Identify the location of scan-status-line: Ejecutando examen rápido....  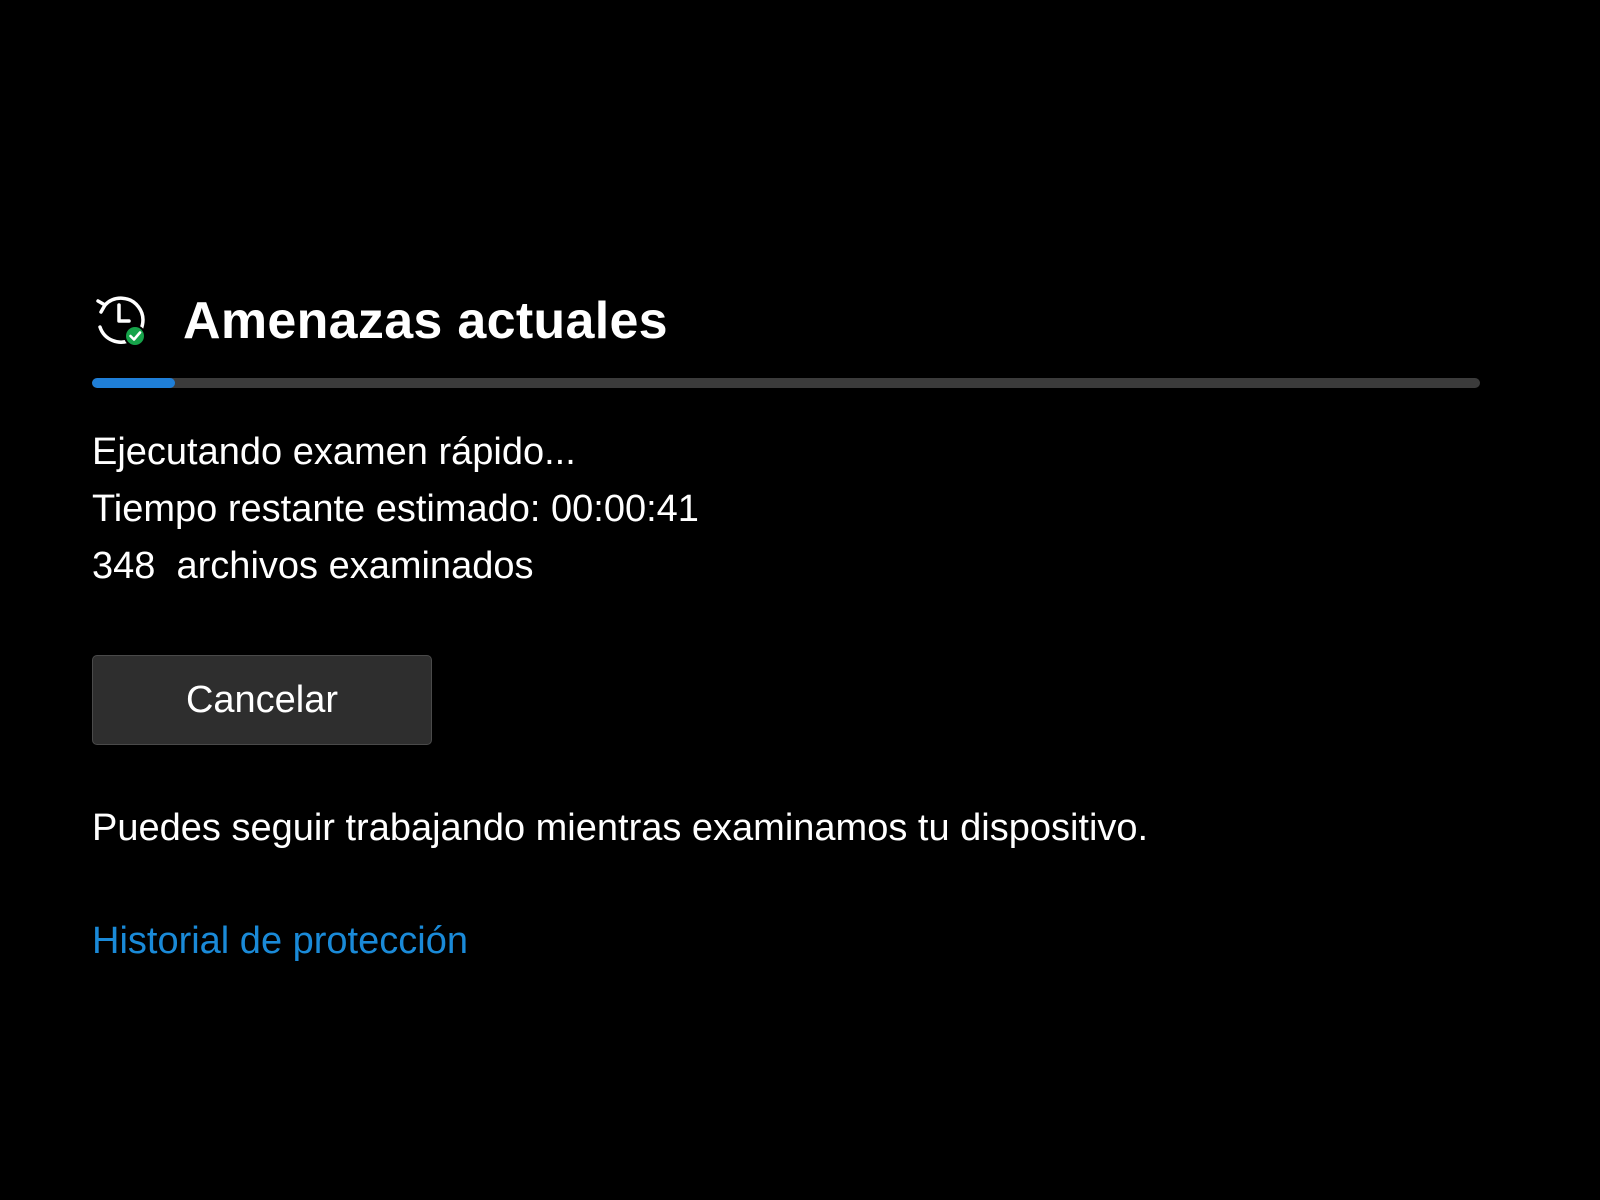
(334, 452).